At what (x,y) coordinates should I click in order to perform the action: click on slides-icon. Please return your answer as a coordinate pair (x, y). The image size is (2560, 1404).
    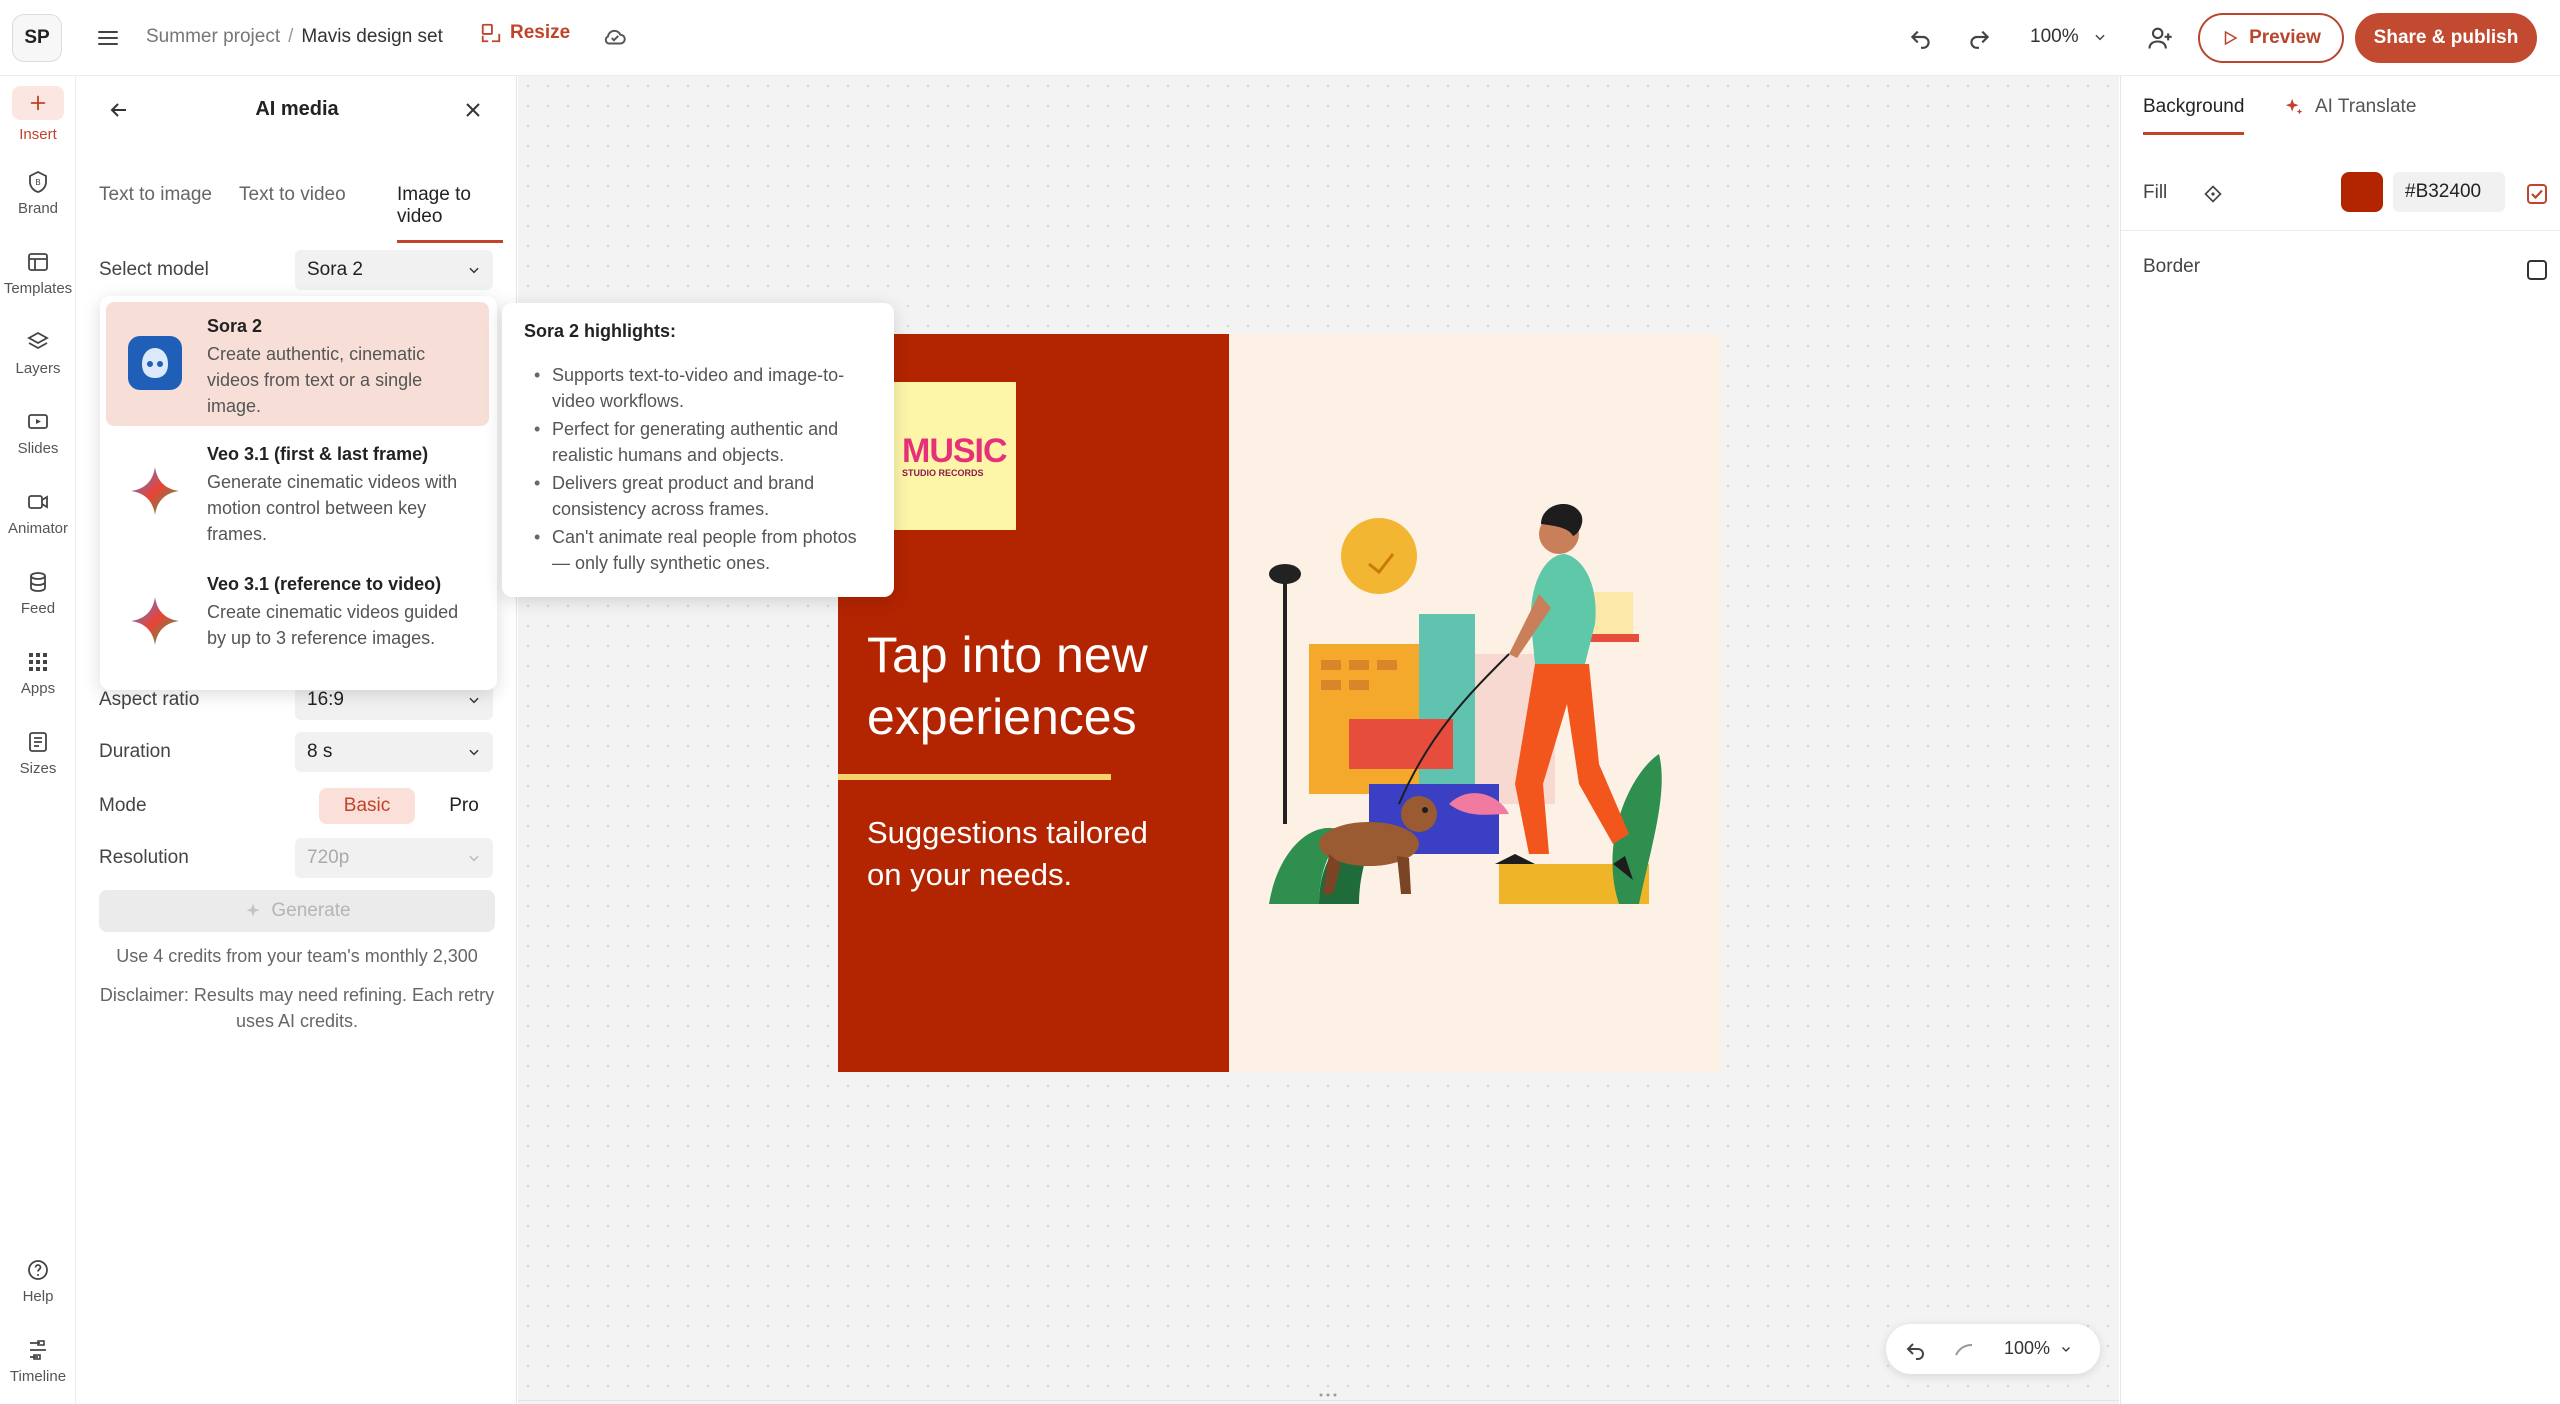
    Looking at the image, I should click on (38, 422).